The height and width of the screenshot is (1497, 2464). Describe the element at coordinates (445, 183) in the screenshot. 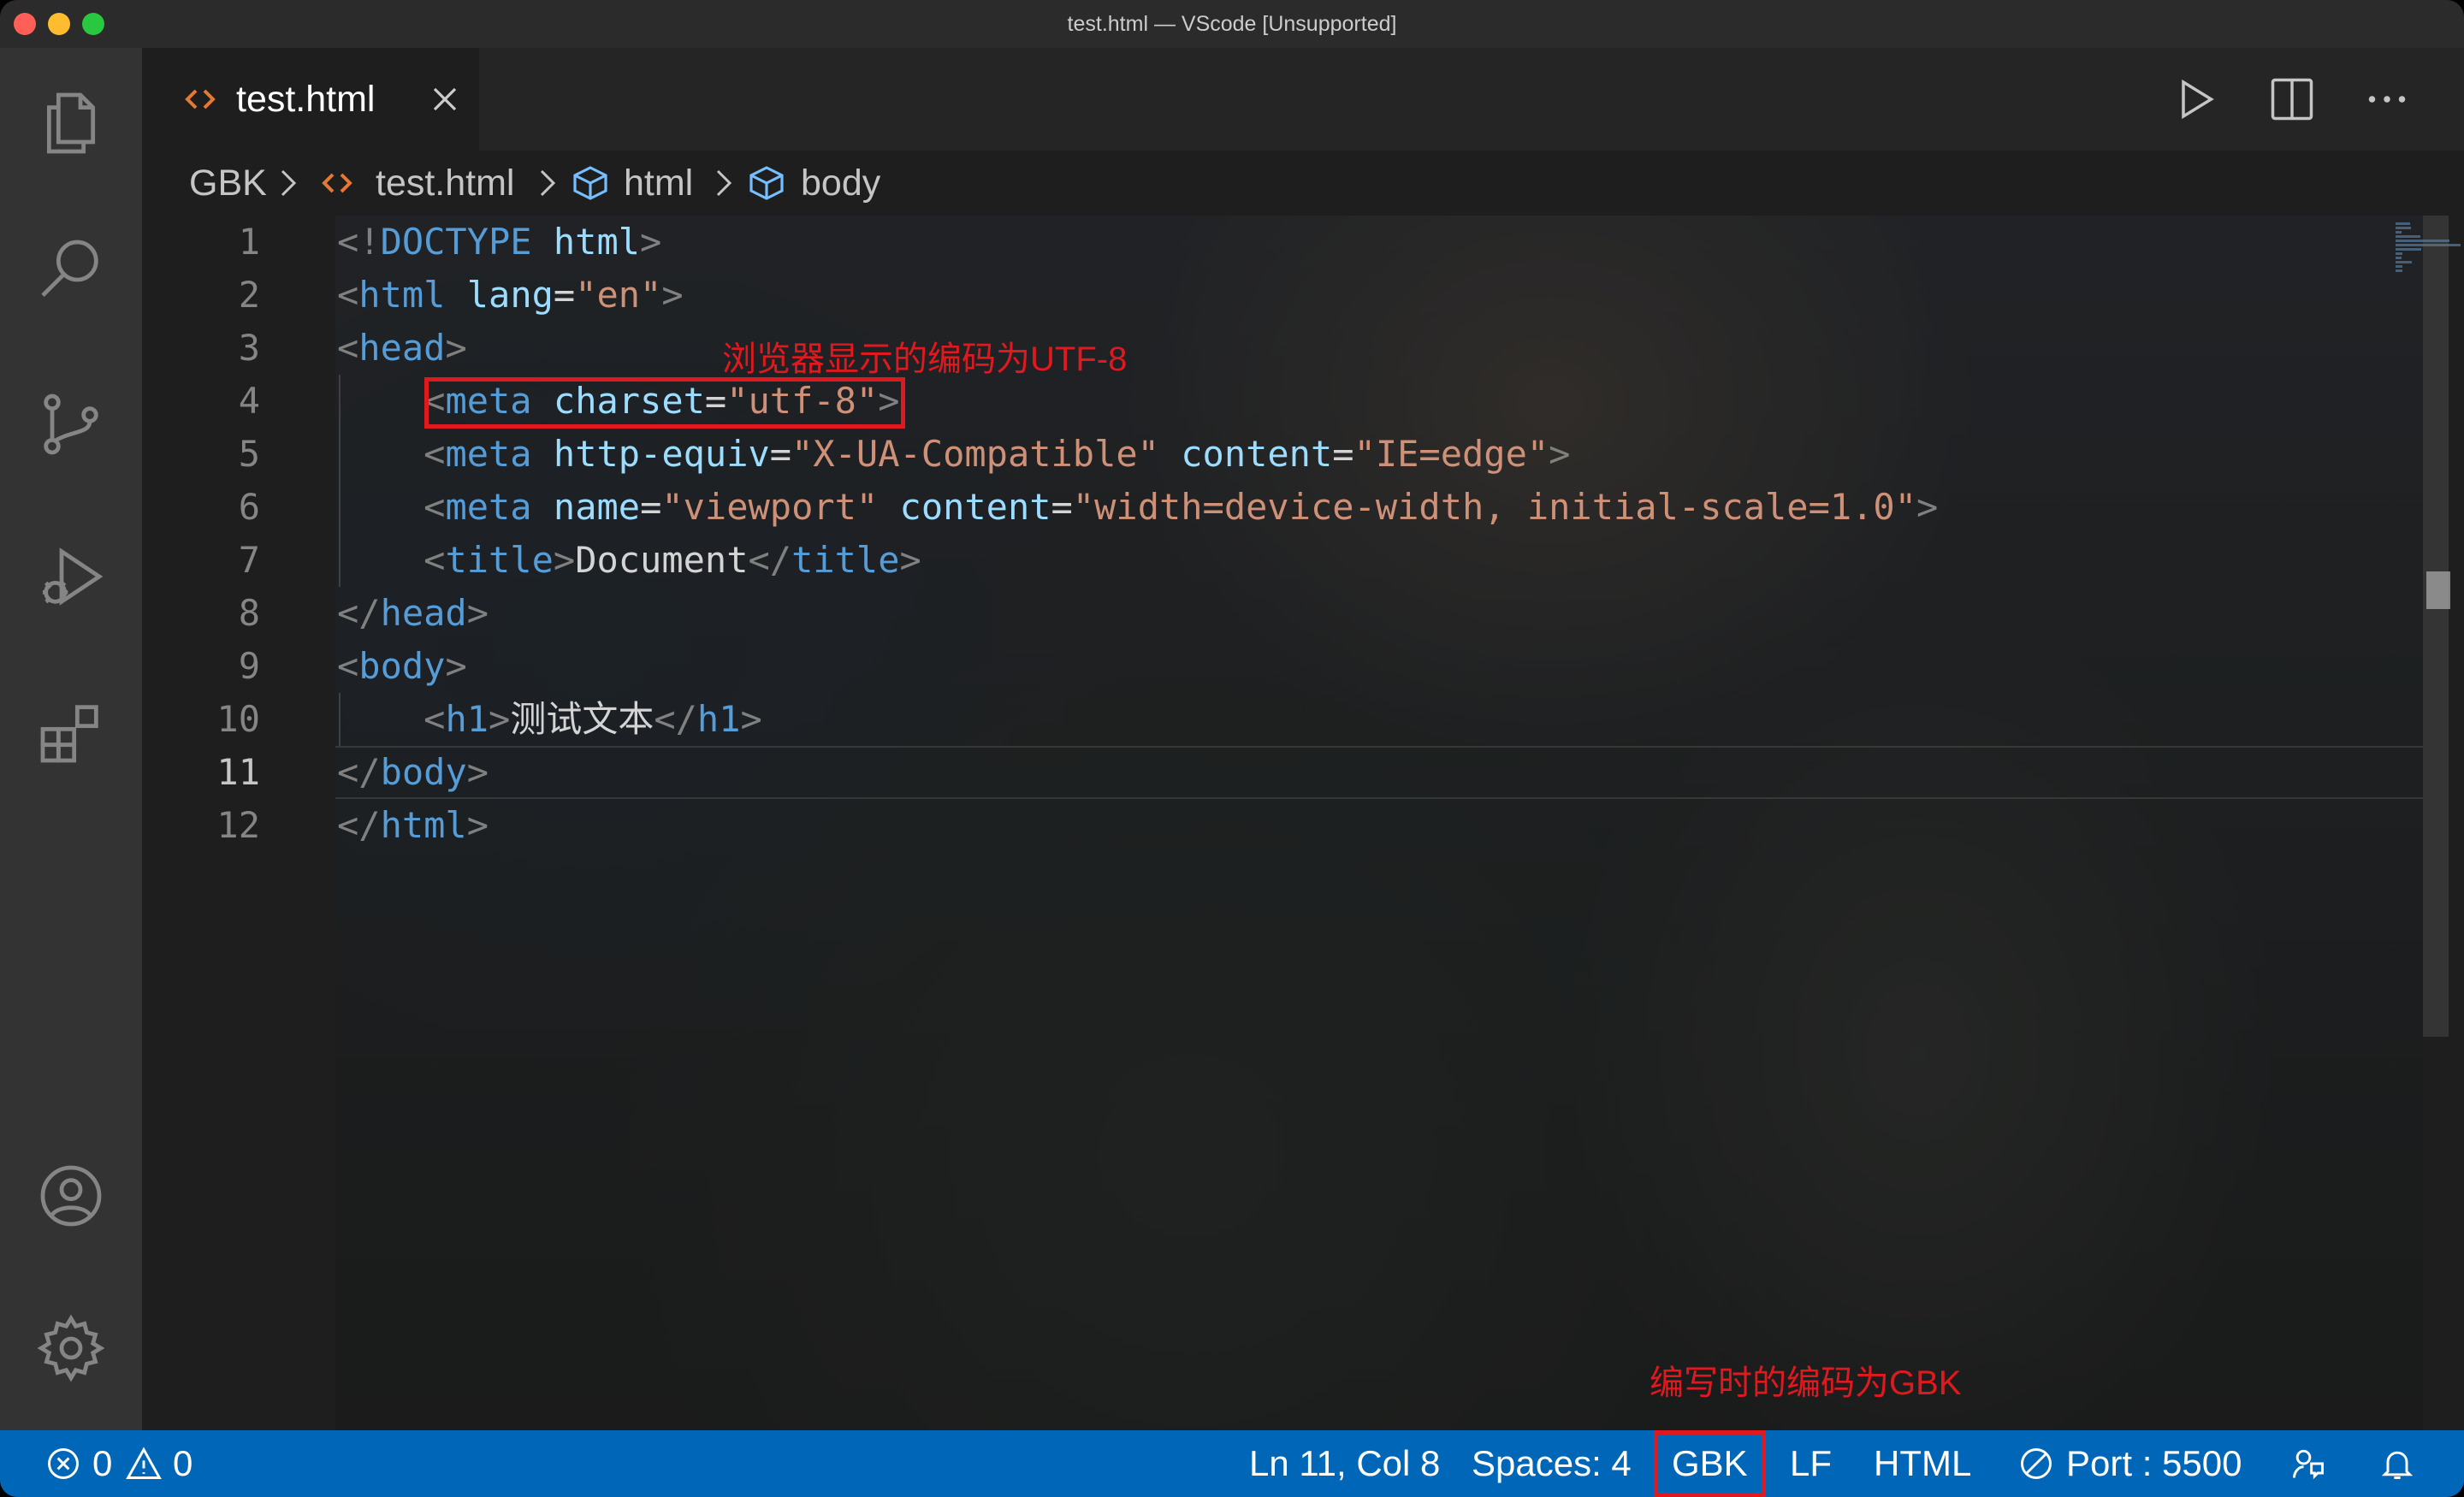

I see `breadcrumb-file: test.html` at that location.